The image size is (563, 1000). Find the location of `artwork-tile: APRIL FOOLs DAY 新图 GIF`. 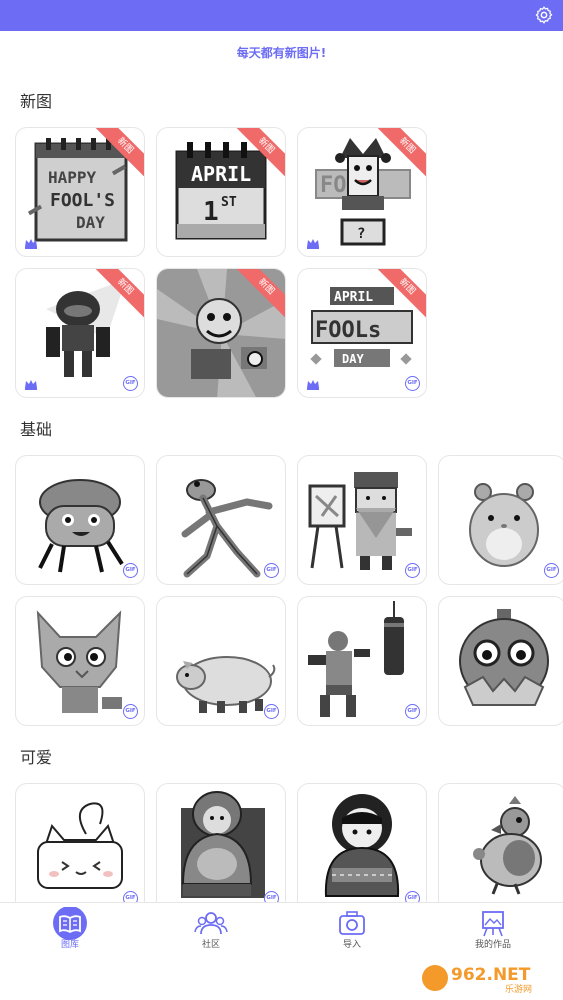

artwork-tile: APRIL FOOLs DAY 新图 GIF is located at coordinates (362, 333).